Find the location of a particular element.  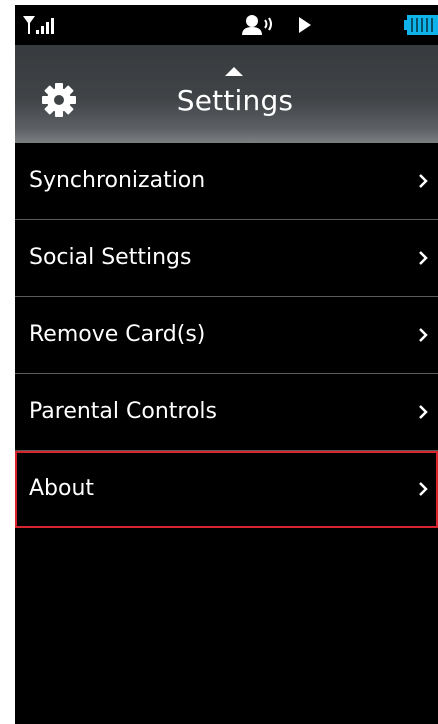

menu-item-about: About is located at coordinates (226, 489).